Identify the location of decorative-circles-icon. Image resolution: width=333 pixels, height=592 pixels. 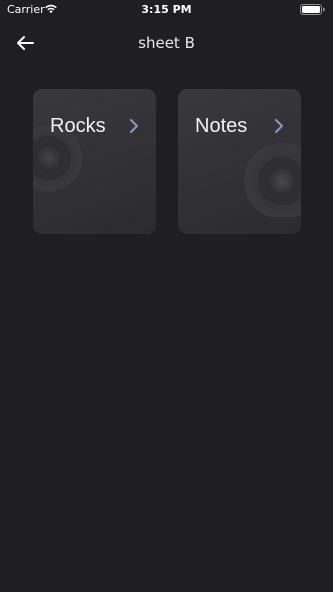
(272, 180).